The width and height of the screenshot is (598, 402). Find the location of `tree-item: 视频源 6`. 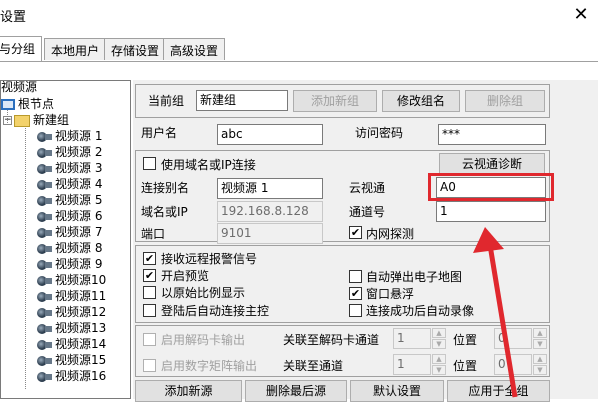

tree-item: 视频源 6 is located at coordinates (69, 216).